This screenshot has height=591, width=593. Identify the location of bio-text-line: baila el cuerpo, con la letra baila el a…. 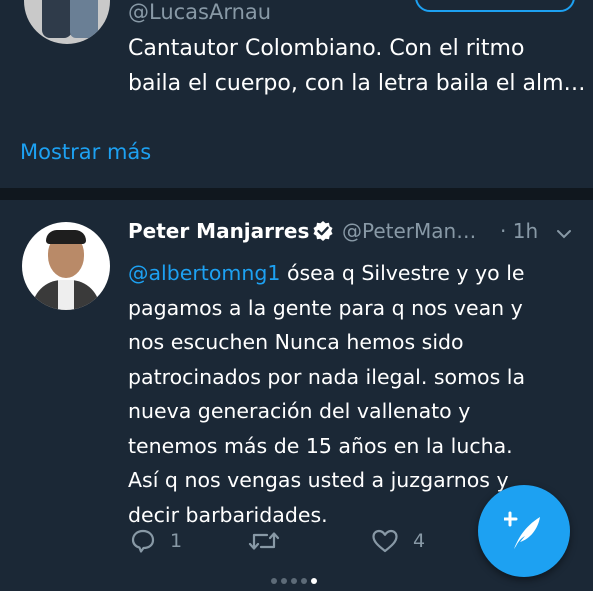
(357, 83).